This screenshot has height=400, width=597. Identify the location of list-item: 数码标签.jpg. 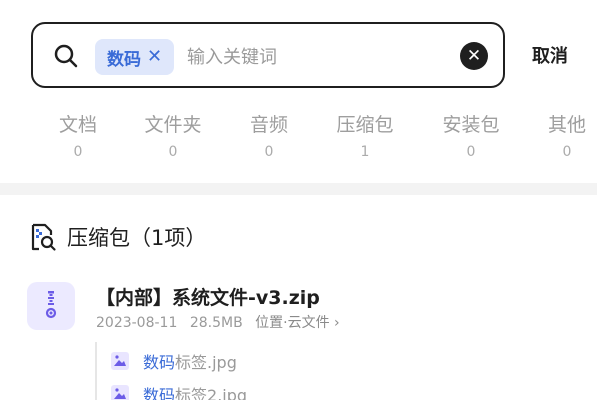
(174, 361).